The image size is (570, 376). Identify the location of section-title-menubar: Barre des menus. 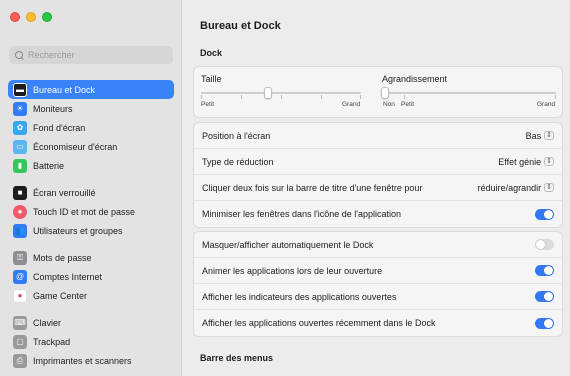
(237, 358).